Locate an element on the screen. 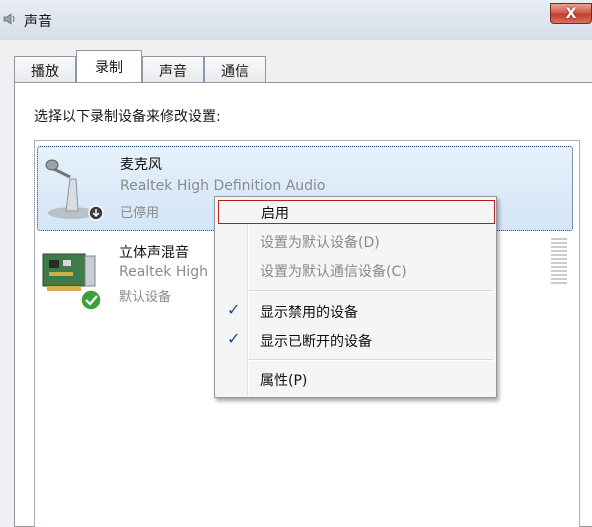 The width and height of the screenshot is (592, 527). tab-sounds: 声音 is located at coordinates (173, 70).